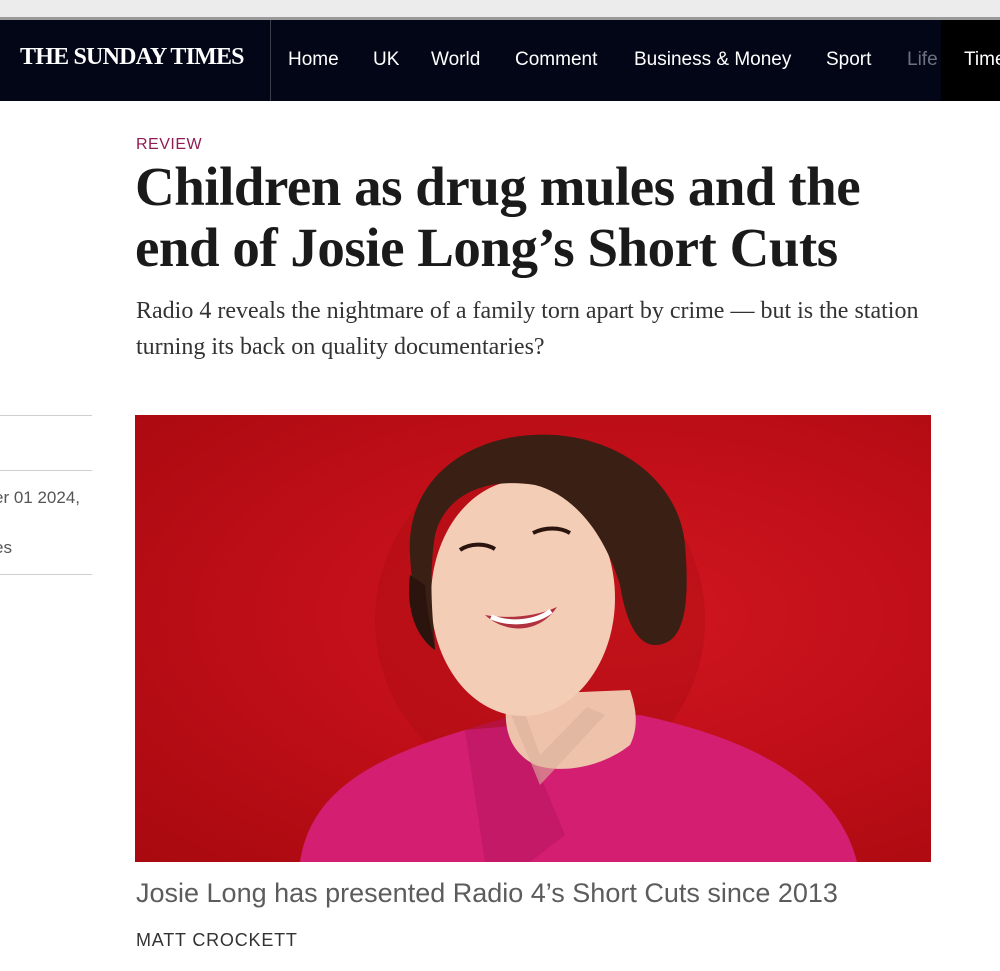 The height and width of the screenshot is (971, 1000). What do you see at coordinates (270, 60) in the screenshot?
I see `nav-divider` at bounding box center [270, 60].